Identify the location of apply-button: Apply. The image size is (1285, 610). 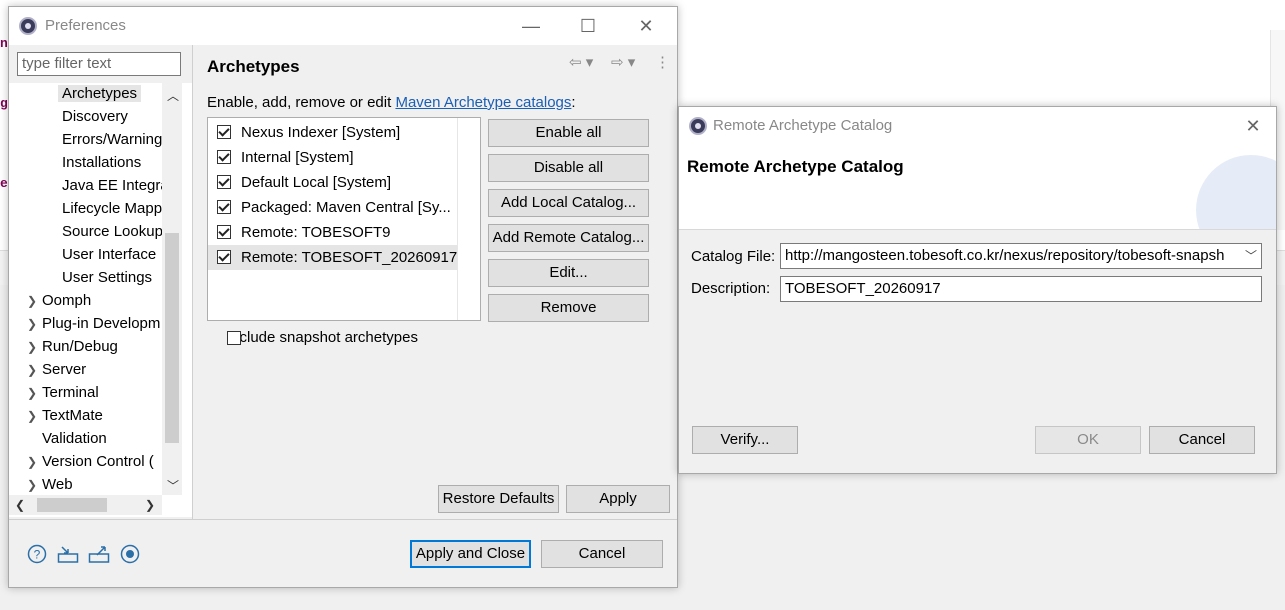
(618, 499).